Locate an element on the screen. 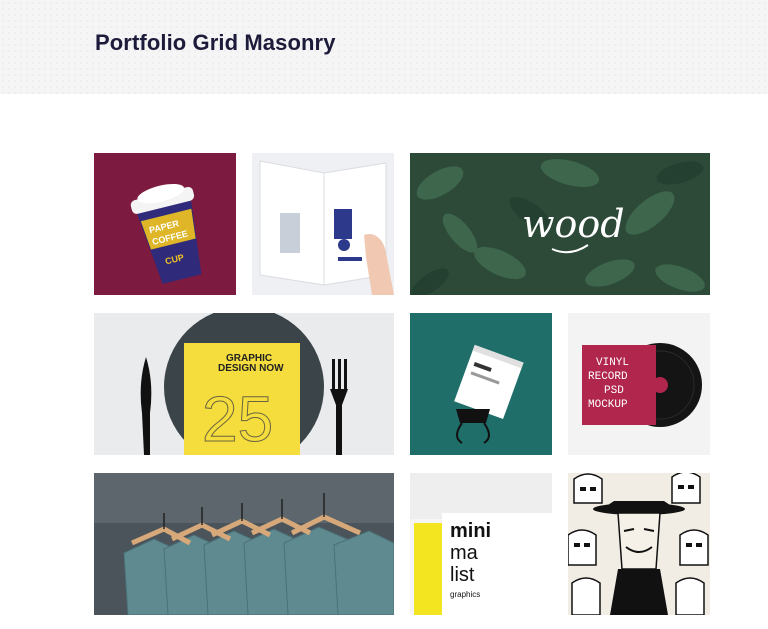 The height and width of the screenshot is (629, 768). portfolio-item-vinyl-record: VINYL RECORD PSD MOCKUP is located at coordinates (639, 384).